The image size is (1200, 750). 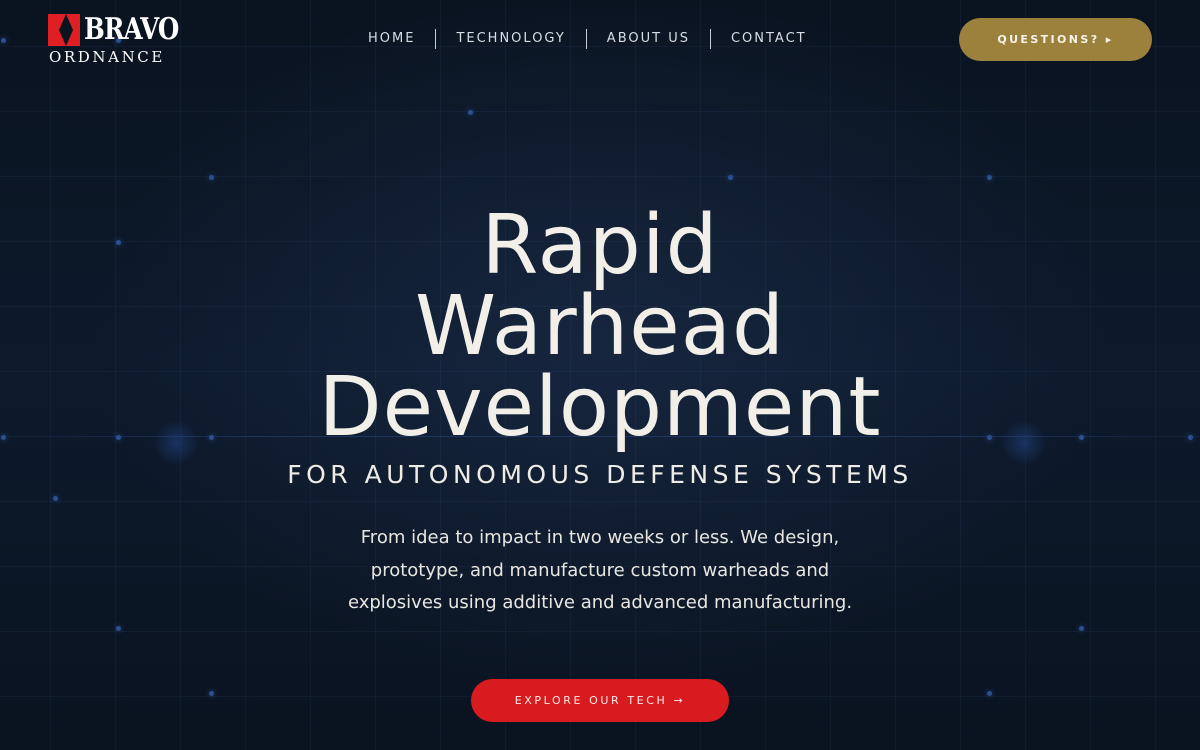 I want to click on brand-name-top: BRAVO, so click(x=131, y=29).